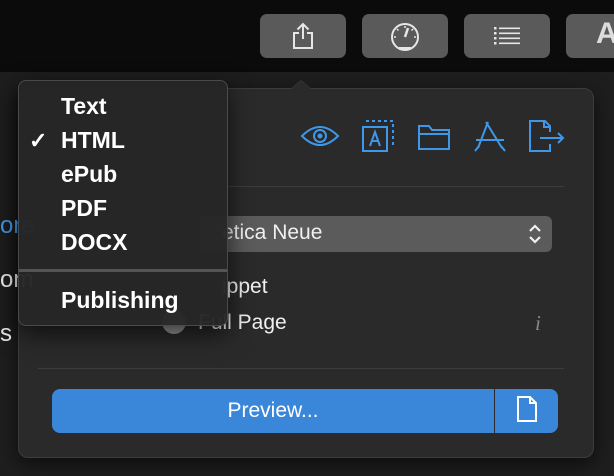 Image resolution: width=614 pixels, height=476 pixels. What do you see at coordinates (38, 140) in the screenshot?
I see `checkmark-icon: ✓` at bounding box center [38, 140].